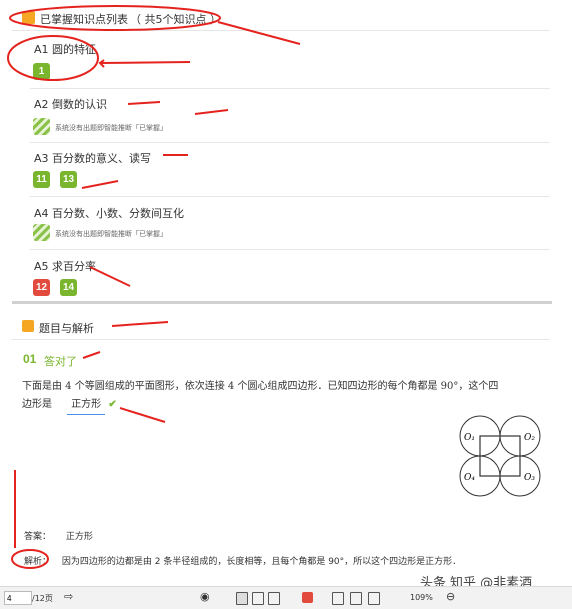 This screenshot has width=572, height=609. I want to click on next-page-icon: ⇨, so click(68, 596).